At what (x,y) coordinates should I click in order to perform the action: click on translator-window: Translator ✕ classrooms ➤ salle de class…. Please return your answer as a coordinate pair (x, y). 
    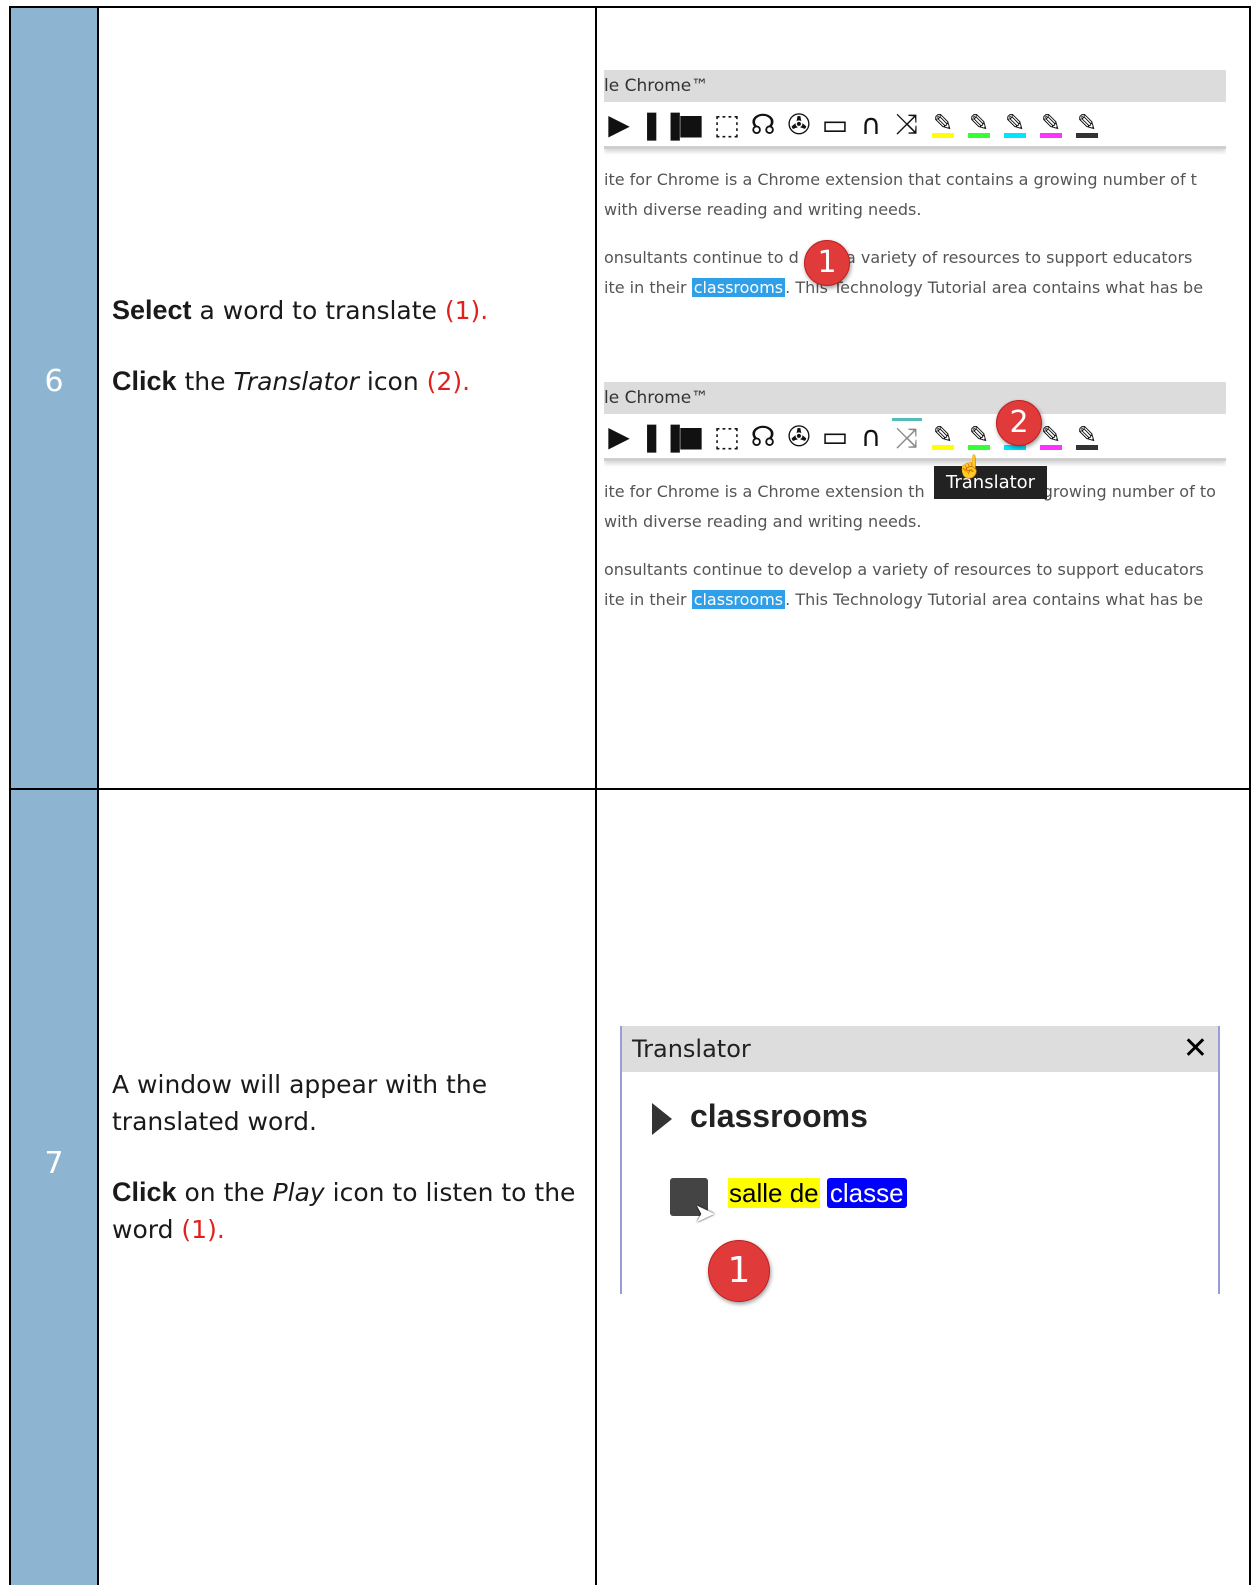
    Looking at the image, I should click on (920, 1164).